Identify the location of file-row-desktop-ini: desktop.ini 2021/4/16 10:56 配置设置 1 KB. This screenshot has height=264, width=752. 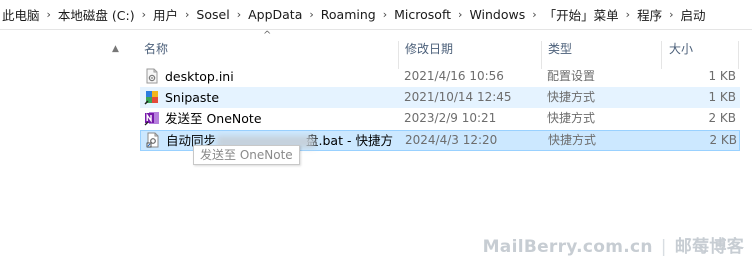
(440, 76).